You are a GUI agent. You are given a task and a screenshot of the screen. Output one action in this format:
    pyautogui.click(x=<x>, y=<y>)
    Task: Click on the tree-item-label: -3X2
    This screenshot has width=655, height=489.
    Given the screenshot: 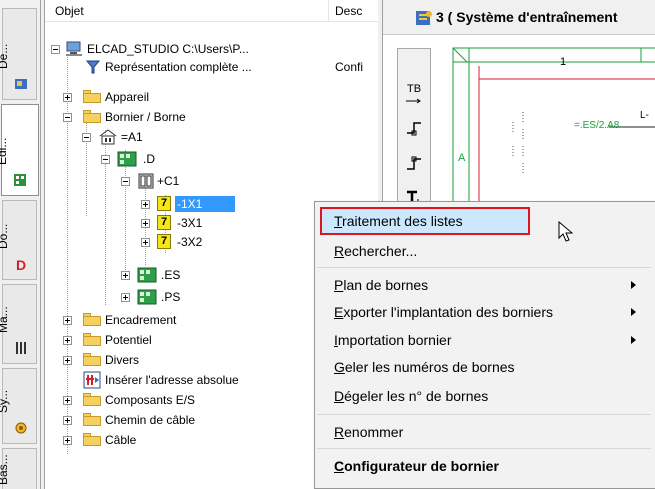 What is the action you would take?
    pyautogui.click(x=190, y=242)
    